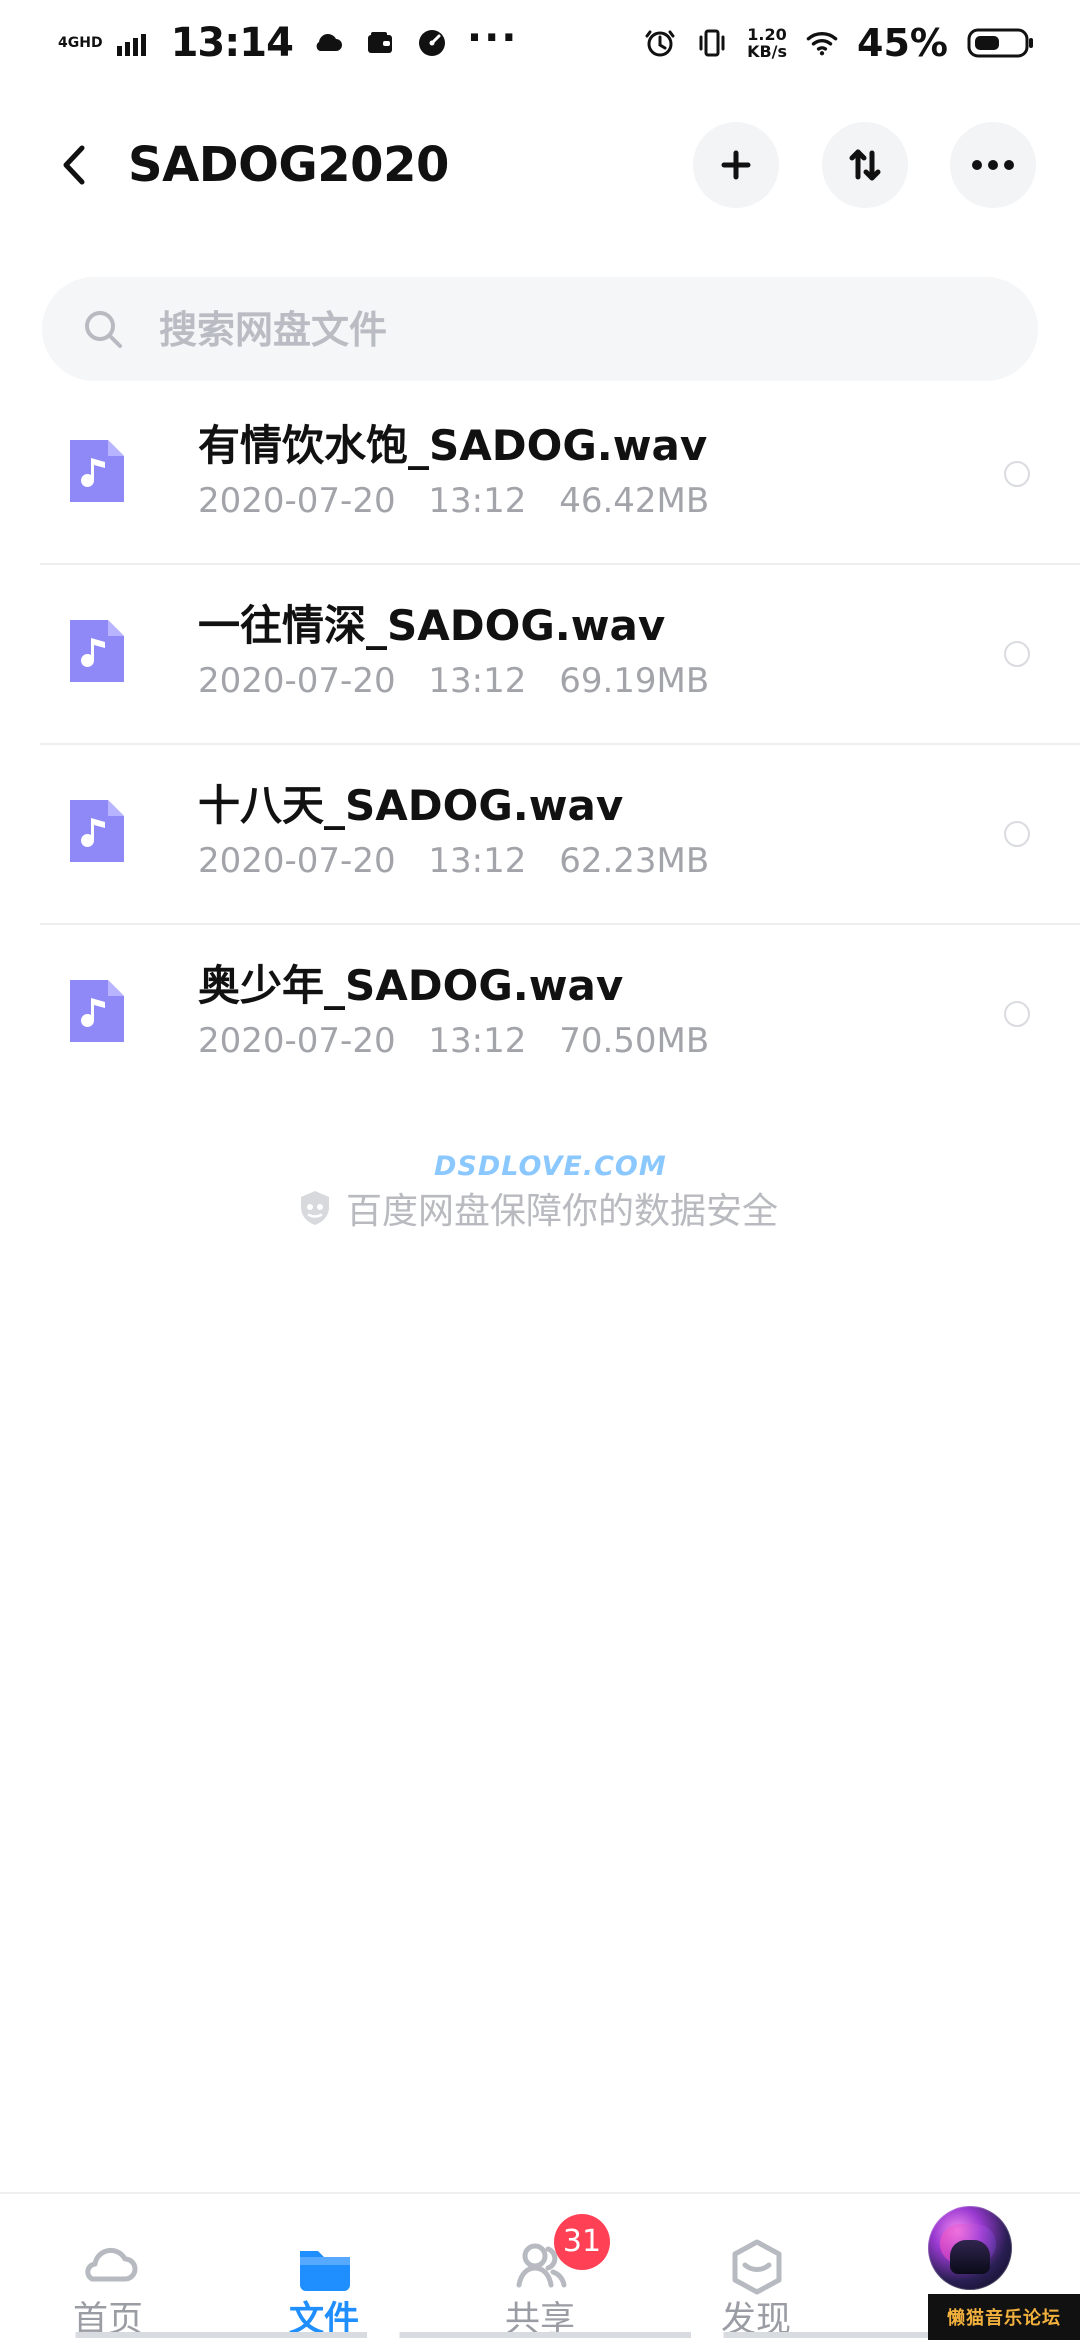  What do you see at coordinates (431, 43) in the screenshot?
I see `speedometer-icon` at bounding box center [431, 43].